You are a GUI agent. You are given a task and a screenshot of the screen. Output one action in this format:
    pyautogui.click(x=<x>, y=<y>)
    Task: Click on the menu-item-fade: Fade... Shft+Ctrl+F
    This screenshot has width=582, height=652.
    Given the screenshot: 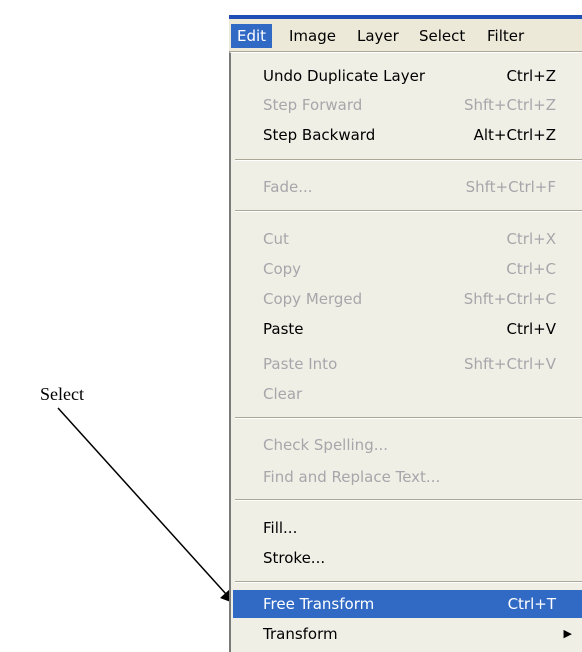 What is the action you would take?
    pyautogui.click(x=407, y=187)
    